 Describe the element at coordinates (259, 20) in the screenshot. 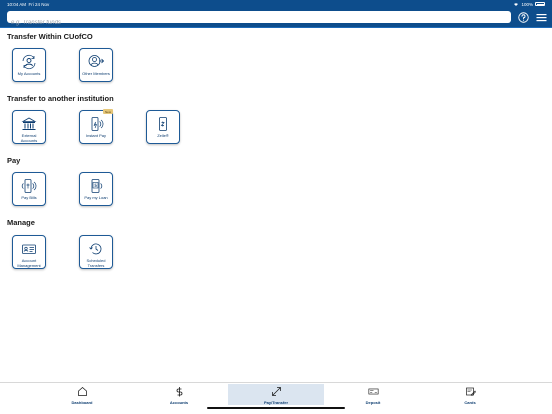

I see `search-box` at that location.